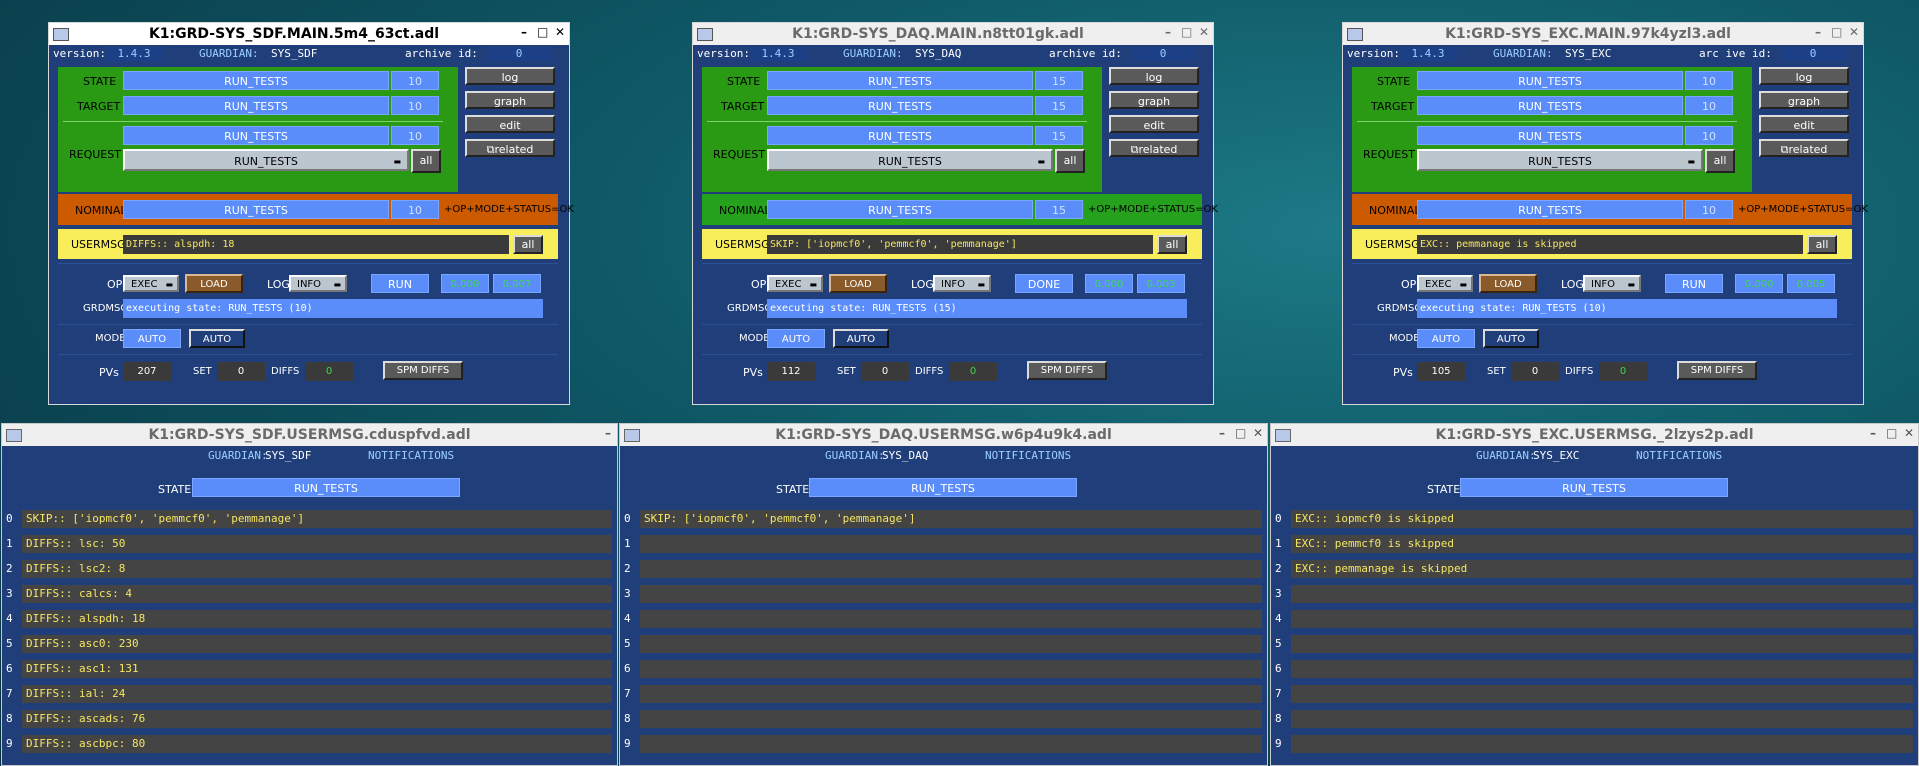  What do you see at coordinates (943, 669) in the screenshot?
I see `message-row: 6` at bounding box center [943, 669].